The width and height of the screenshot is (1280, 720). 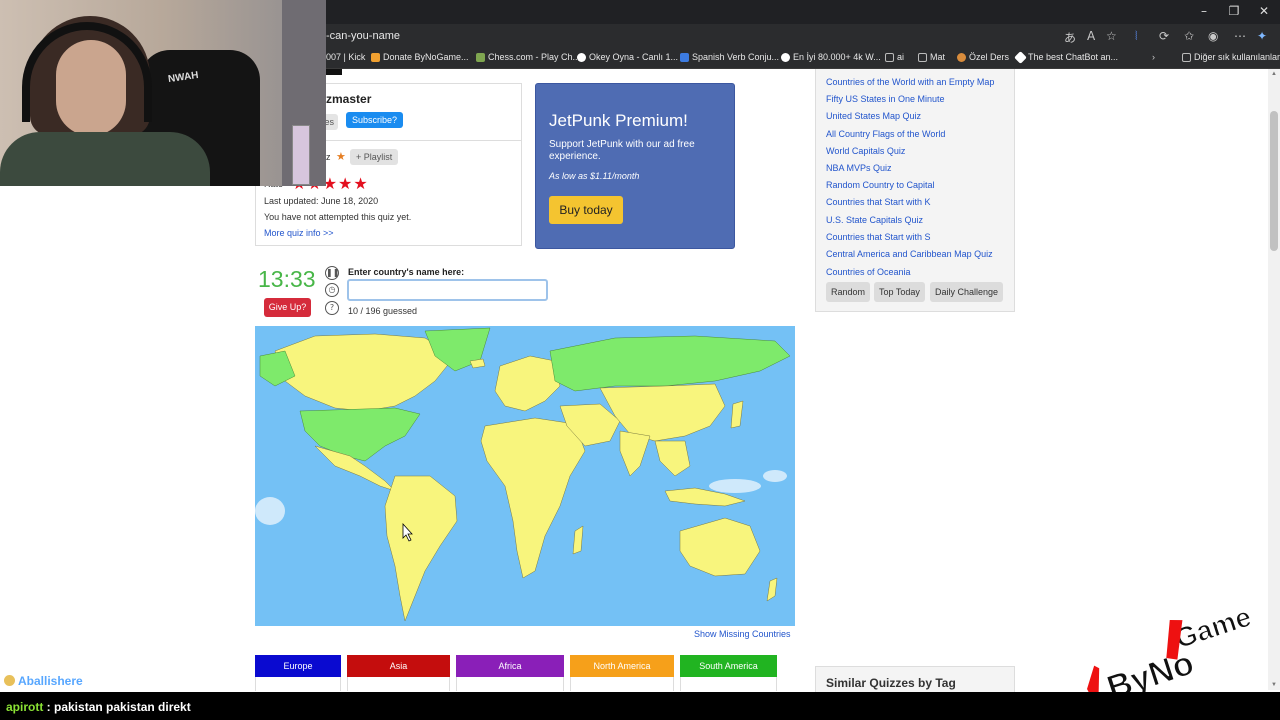 What do you see at coordinates (622, 666) in the screenshot?
I see `continent-tab-north-america: North America` at bounding box center [622, 666].